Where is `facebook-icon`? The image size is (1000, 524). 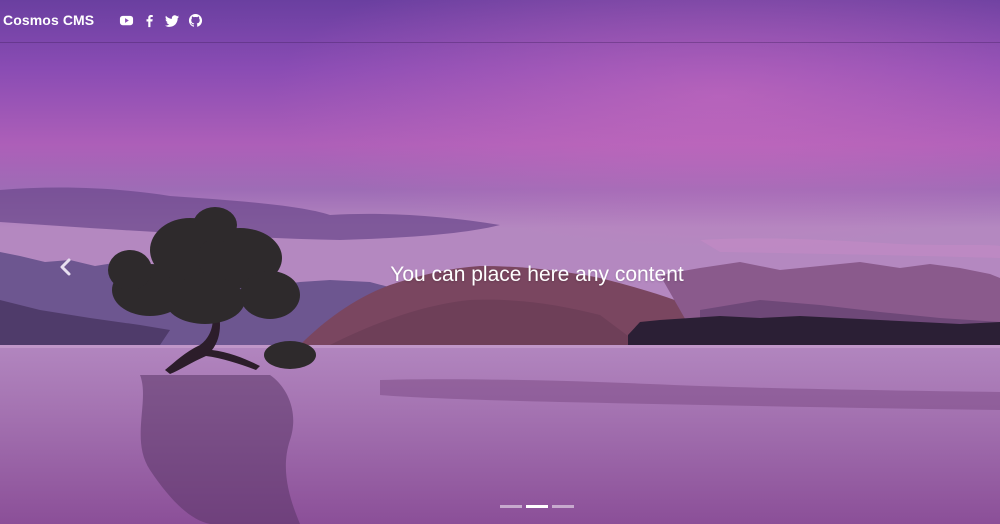 facebook-icon is located at coordinates (149, 20).